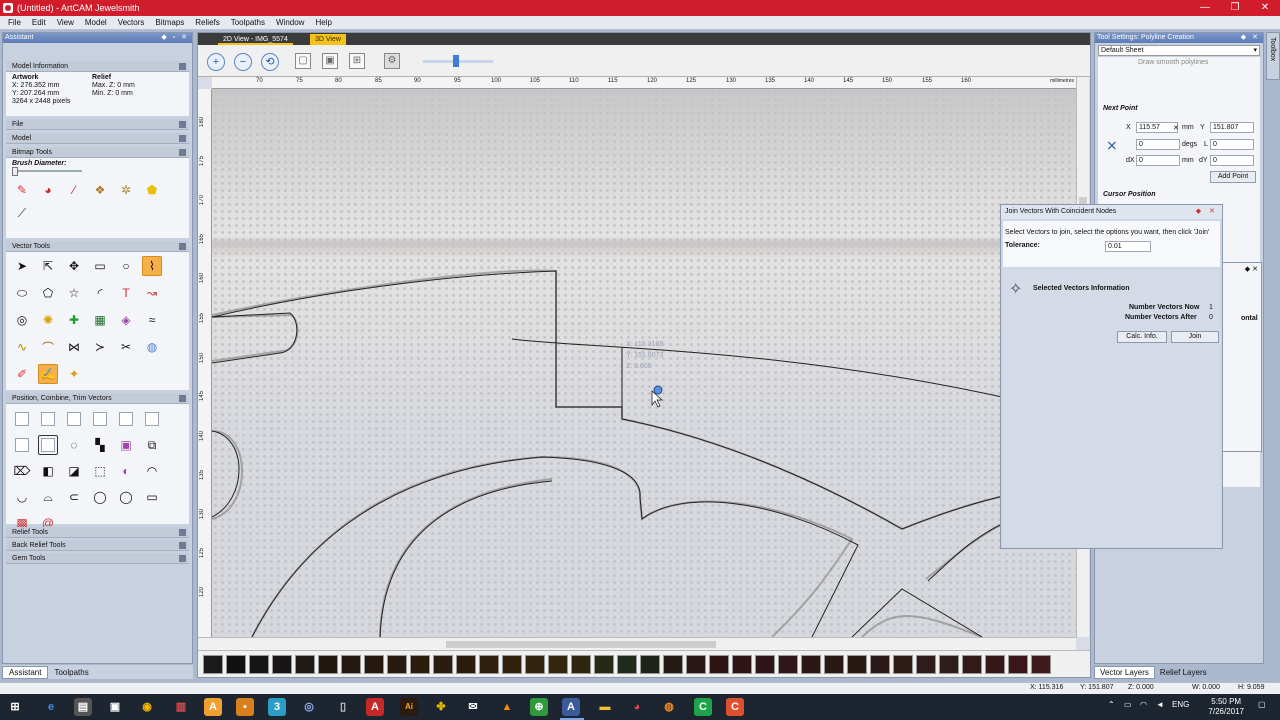  I want to click on x-clear-icon: ✕, so click(1176, 128).